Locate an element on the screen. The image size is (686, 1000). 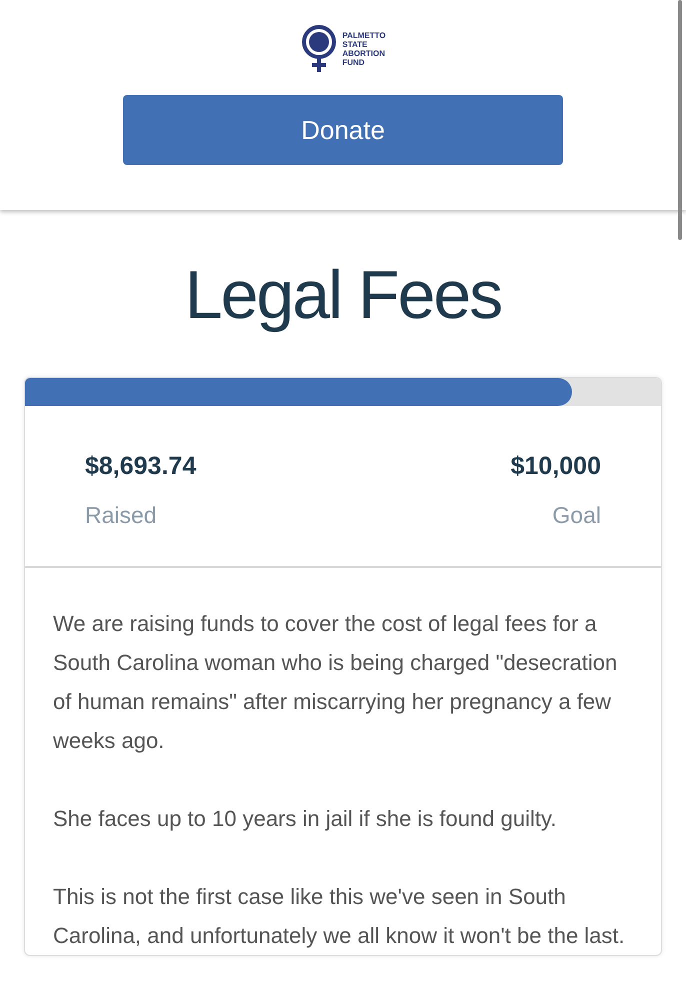
logo-icon is located at coordinates (319, 49).